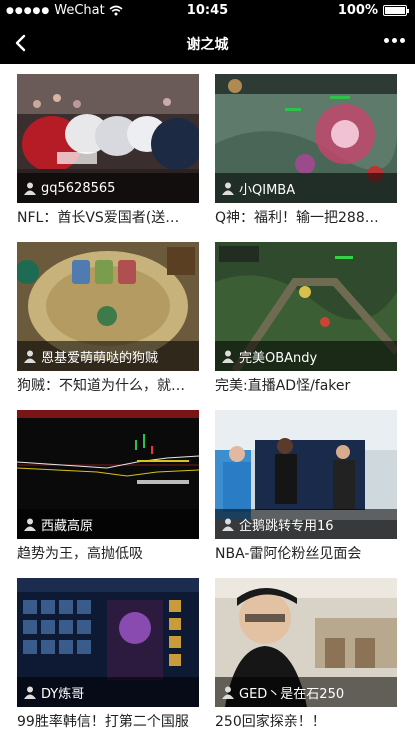 This screenshot has width=415, height=737. What do you see at coordinates (80, 554) in the screenshot?
I see `video-title: 趋势为王，高抛低吸` at bounding box center [80, 554].